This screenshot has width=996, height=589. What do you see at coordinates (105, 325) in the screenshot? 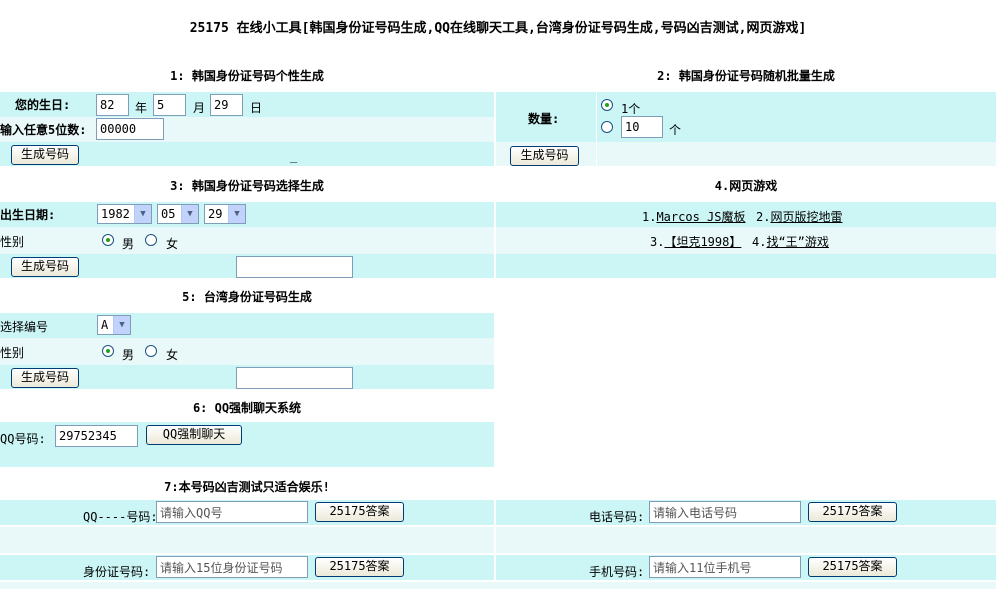
I see `s5-code-value: A` at bounding box center [105, 325].